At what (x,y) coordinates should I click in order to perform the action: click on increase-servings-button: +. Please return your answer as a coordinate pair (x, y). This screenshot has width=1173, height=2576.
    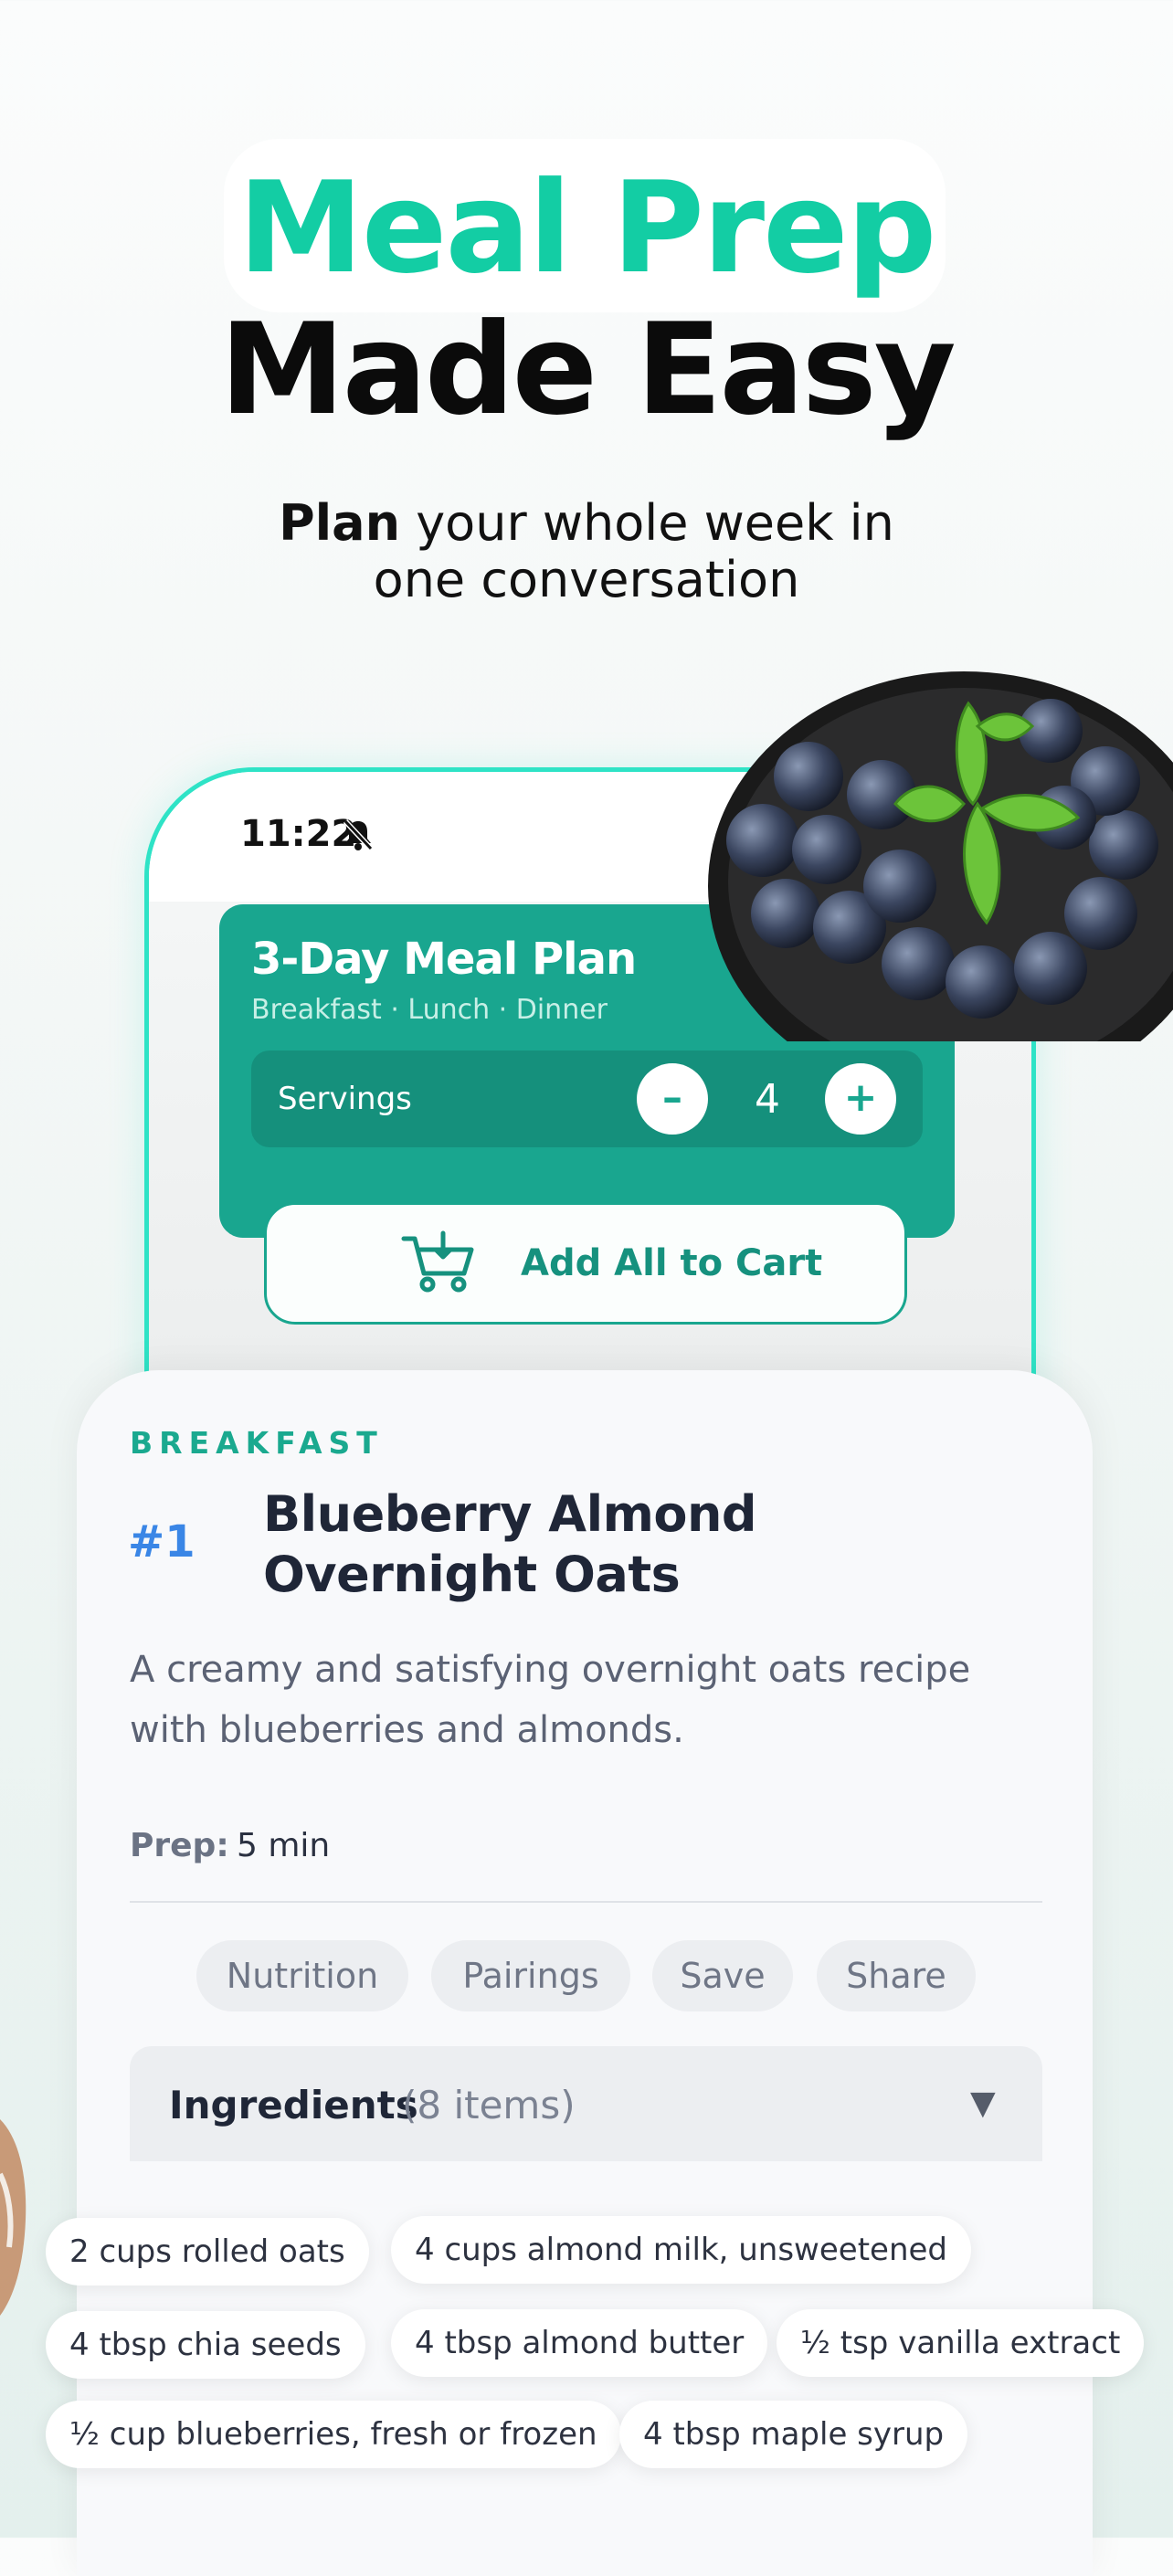
    Looking at the image, I should click on (860, 1099).